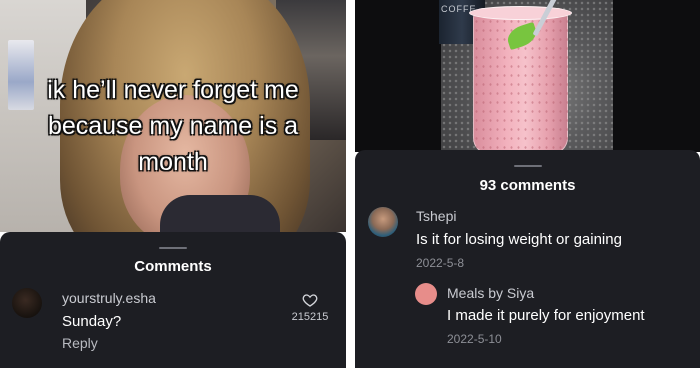 This screenshot has width=700, height=368. Describe the element at coordinates (92, 321) in the screenshot. I see `comment-text: Sunday?` at that location.